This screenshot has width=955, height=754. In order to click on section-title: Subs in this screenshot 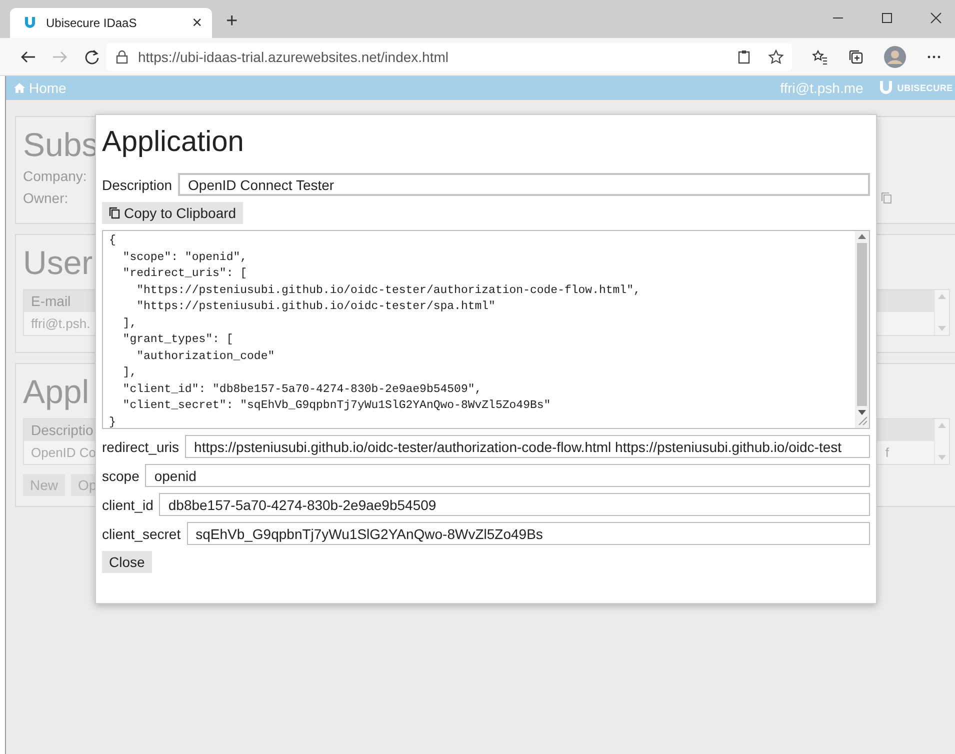, I will do `click(60, 145)`.